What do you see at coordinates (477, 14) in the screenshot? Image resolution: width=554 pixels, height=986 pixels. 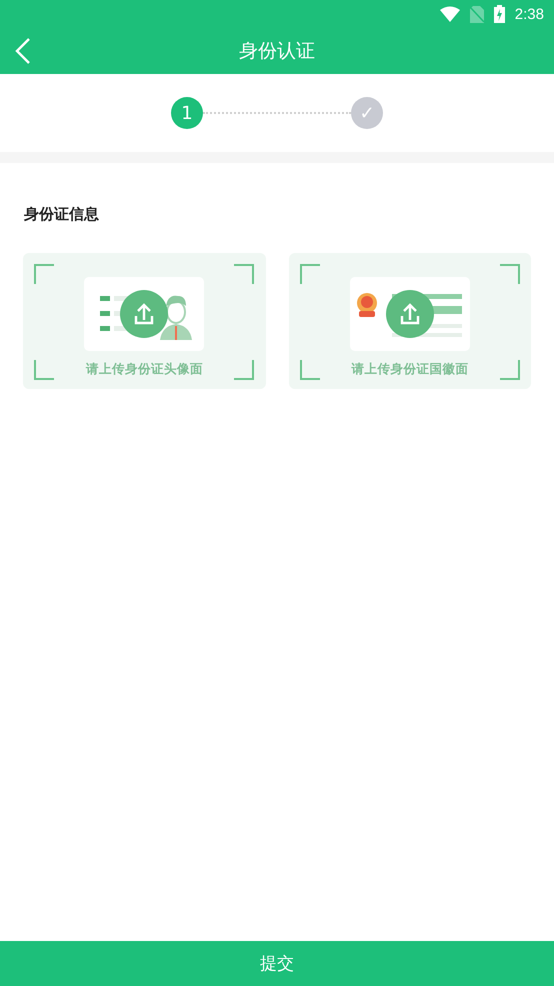 I see `no-sim-icon` at bounding box center [477, 14].